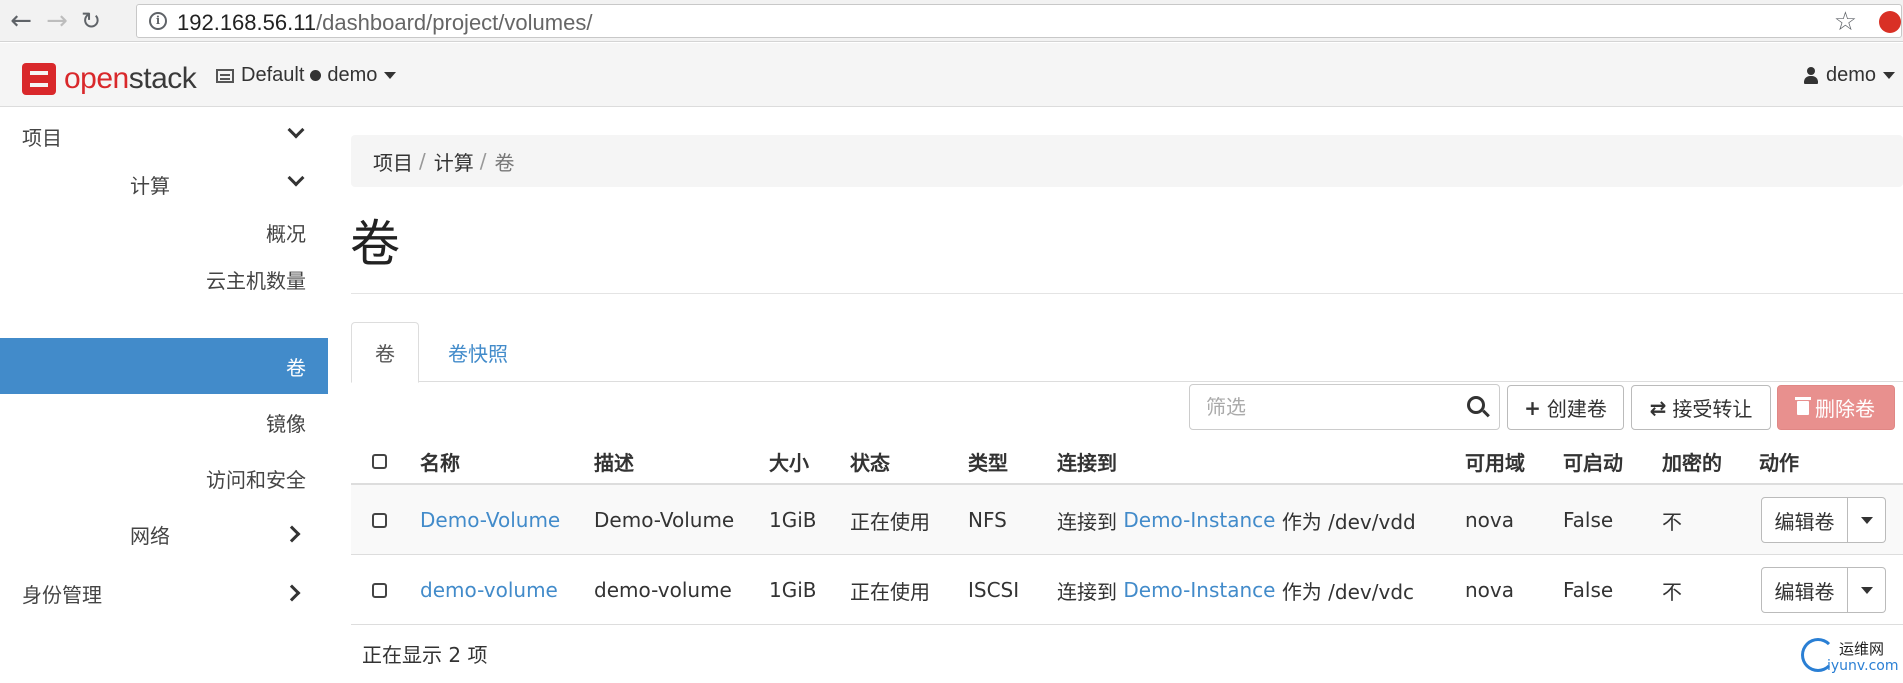 The height and width of the screenshot is (683, 1903). I want to click on user-icon, so click(1810, 75).